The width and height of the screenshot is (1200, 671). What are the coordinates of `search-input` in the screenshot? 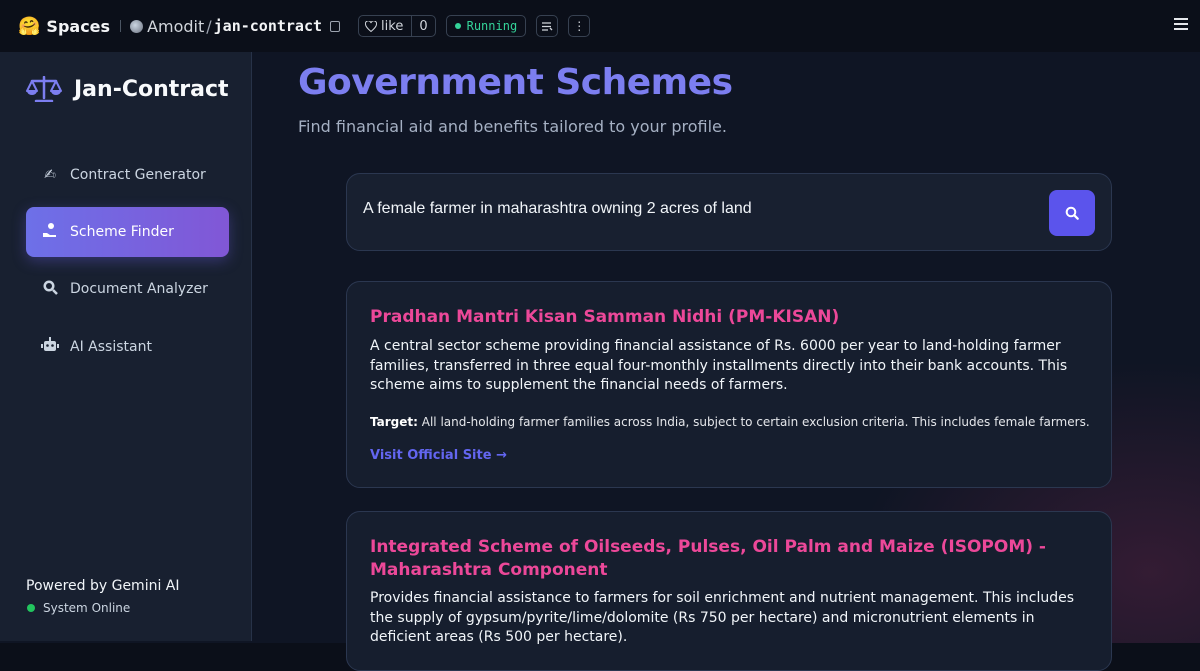 It's located at (693, 209).